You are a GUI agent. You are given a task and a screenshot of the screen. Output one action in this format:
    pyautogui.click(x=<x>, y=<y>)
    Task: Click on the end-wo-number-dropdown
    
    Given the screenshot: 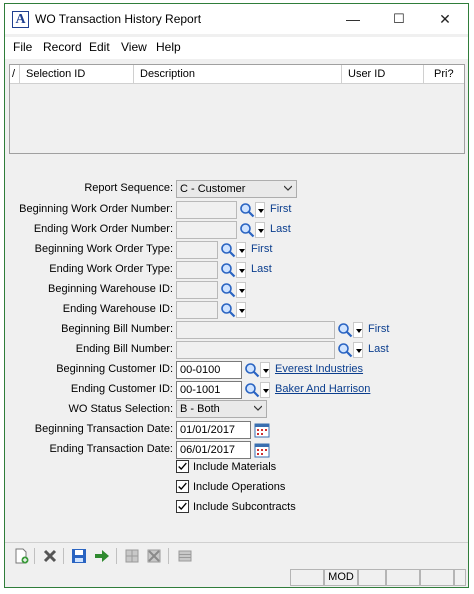 What is the action you would take?
    pyautogui.click(x=260, y=230)
    